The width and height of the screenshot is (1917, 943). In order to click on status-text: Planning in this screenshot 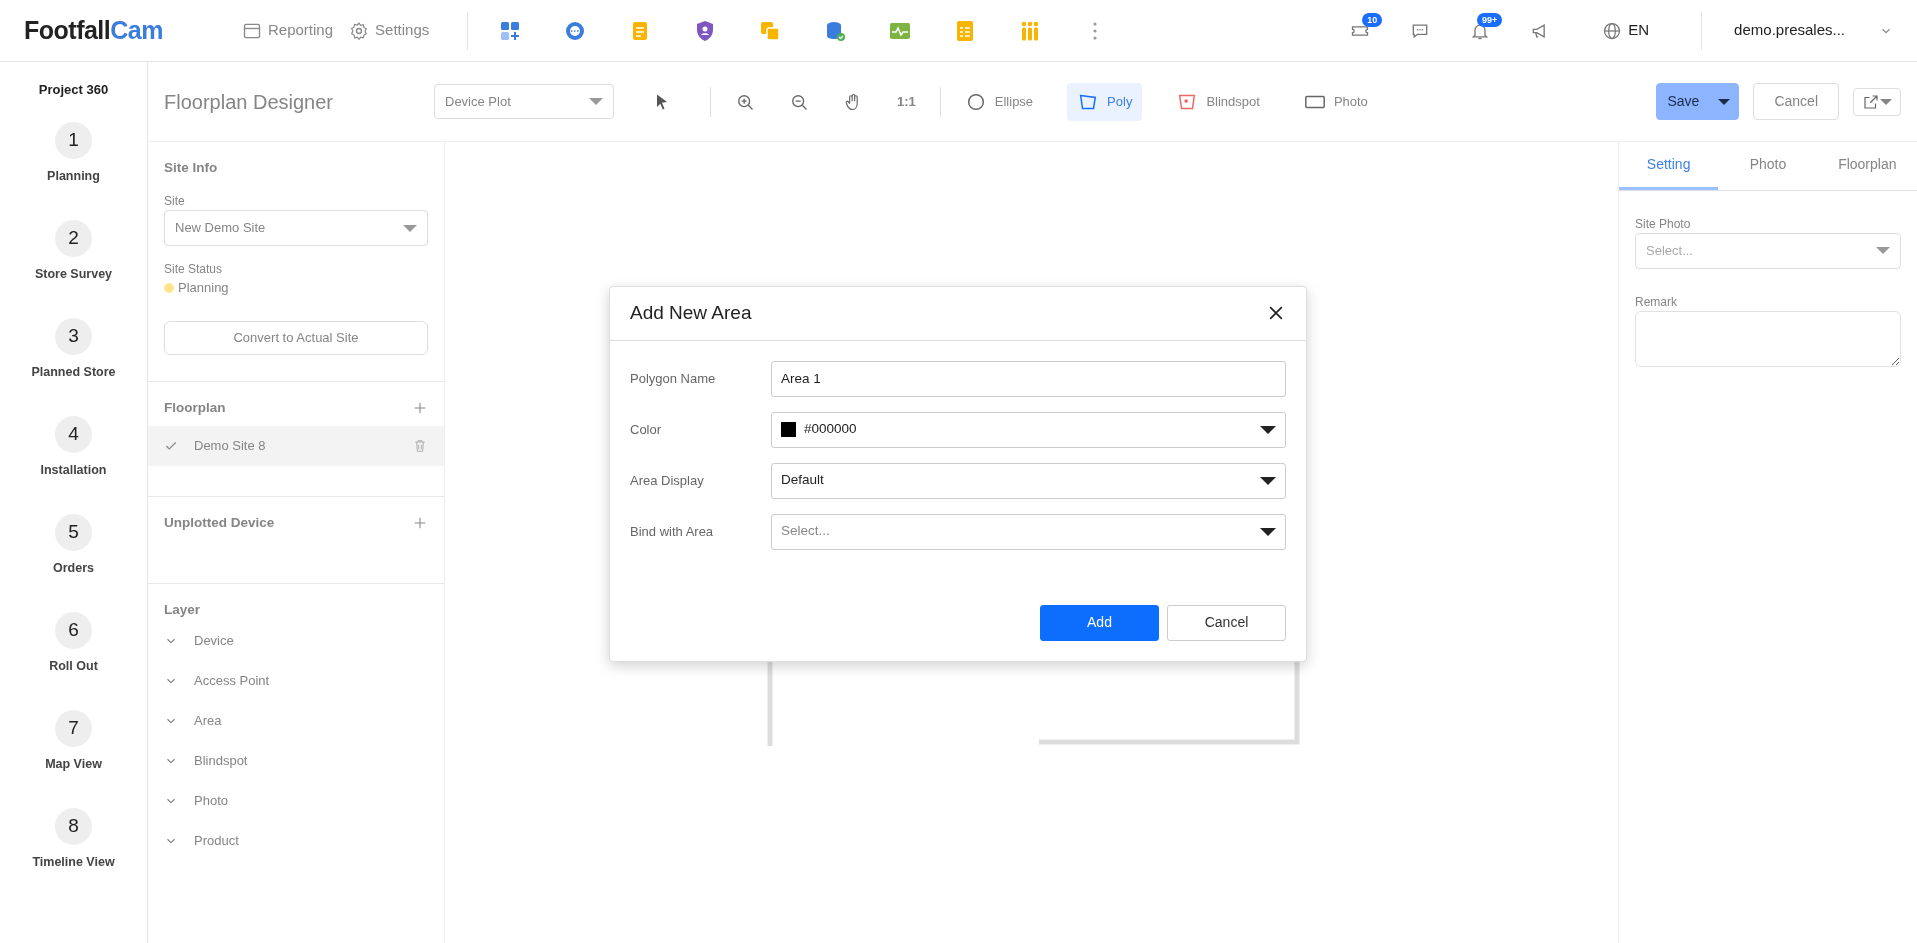, I will do `click(203, 287)`.